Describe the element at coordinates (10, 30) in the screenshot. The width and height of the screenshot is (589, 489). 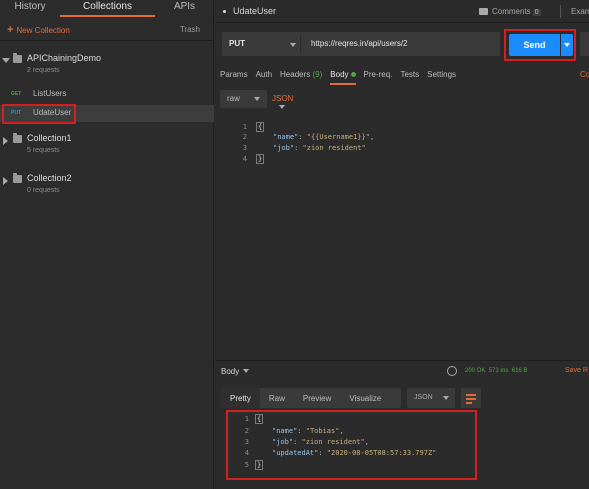
I see `plus-icon: +` at that location.